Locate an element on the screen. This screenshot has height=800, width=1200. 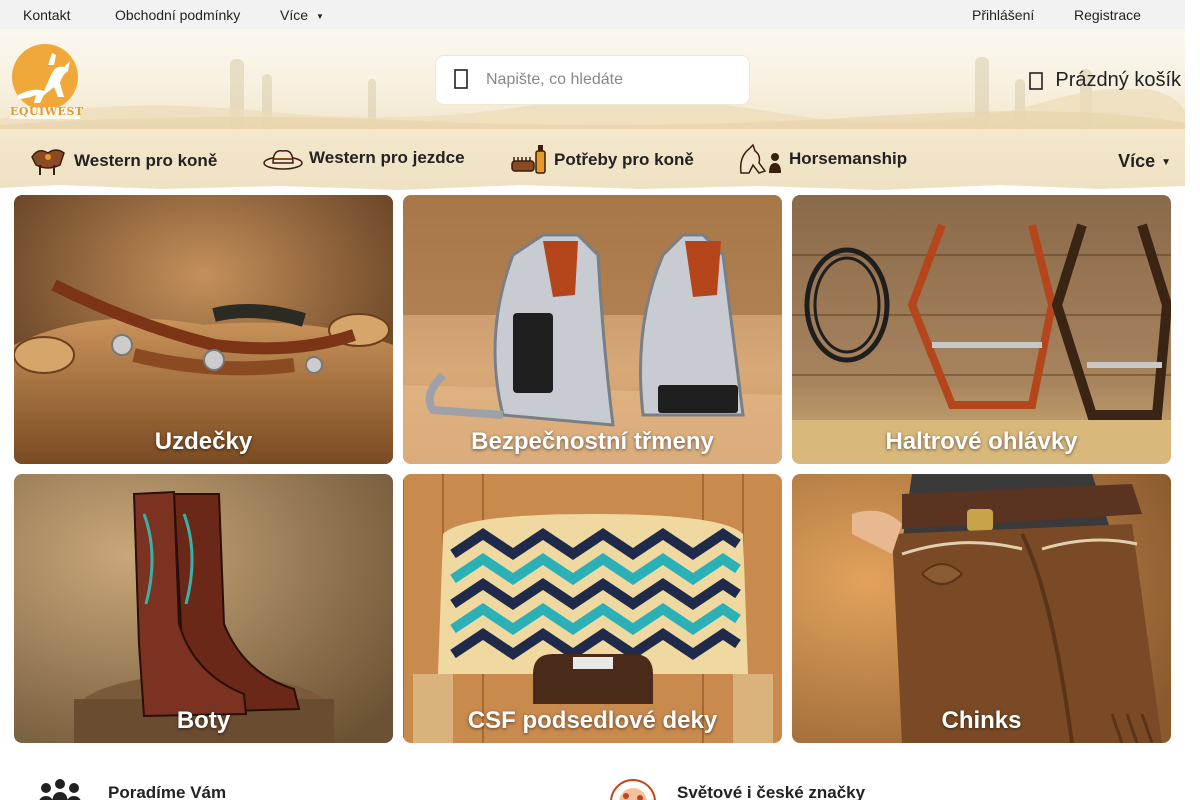
logo-text: EQUIWEST is located at coordinates (47, 111).